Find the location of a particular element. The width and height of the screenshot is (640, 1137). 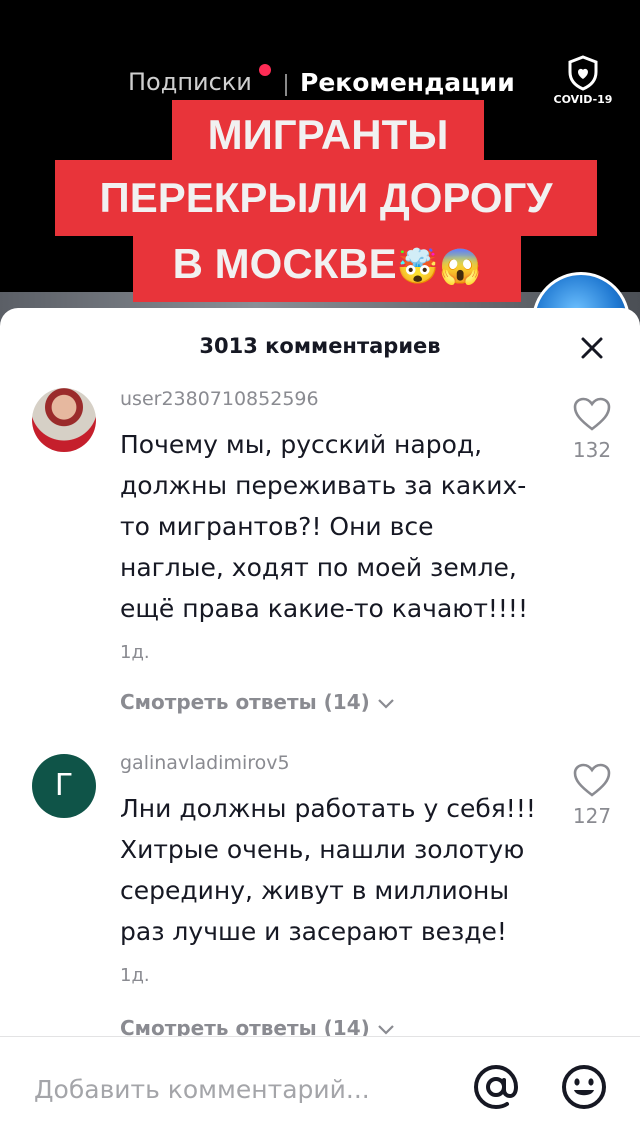

like-count: 132 is located at coordinates (592, 450).